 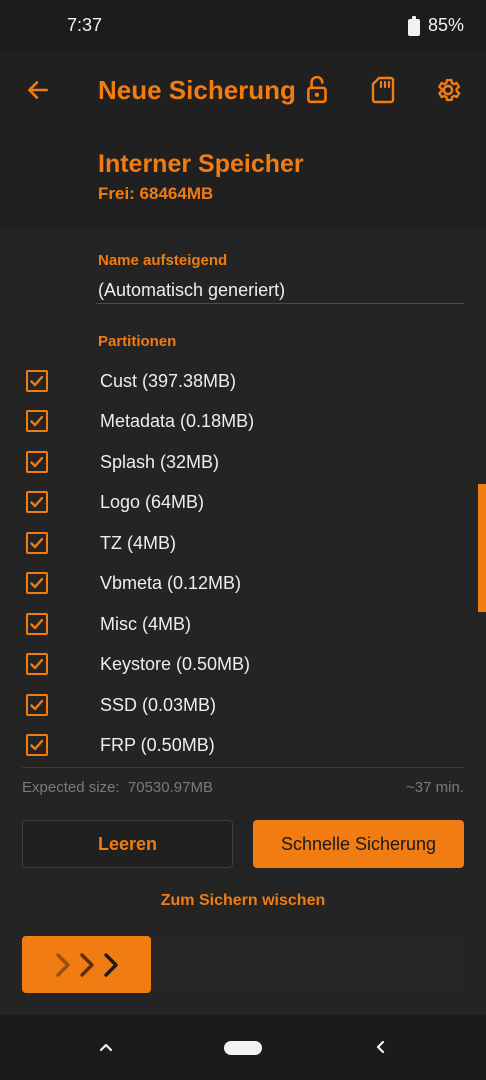 I want to click on chevron-left-icon, so click(x=380, y=1047).